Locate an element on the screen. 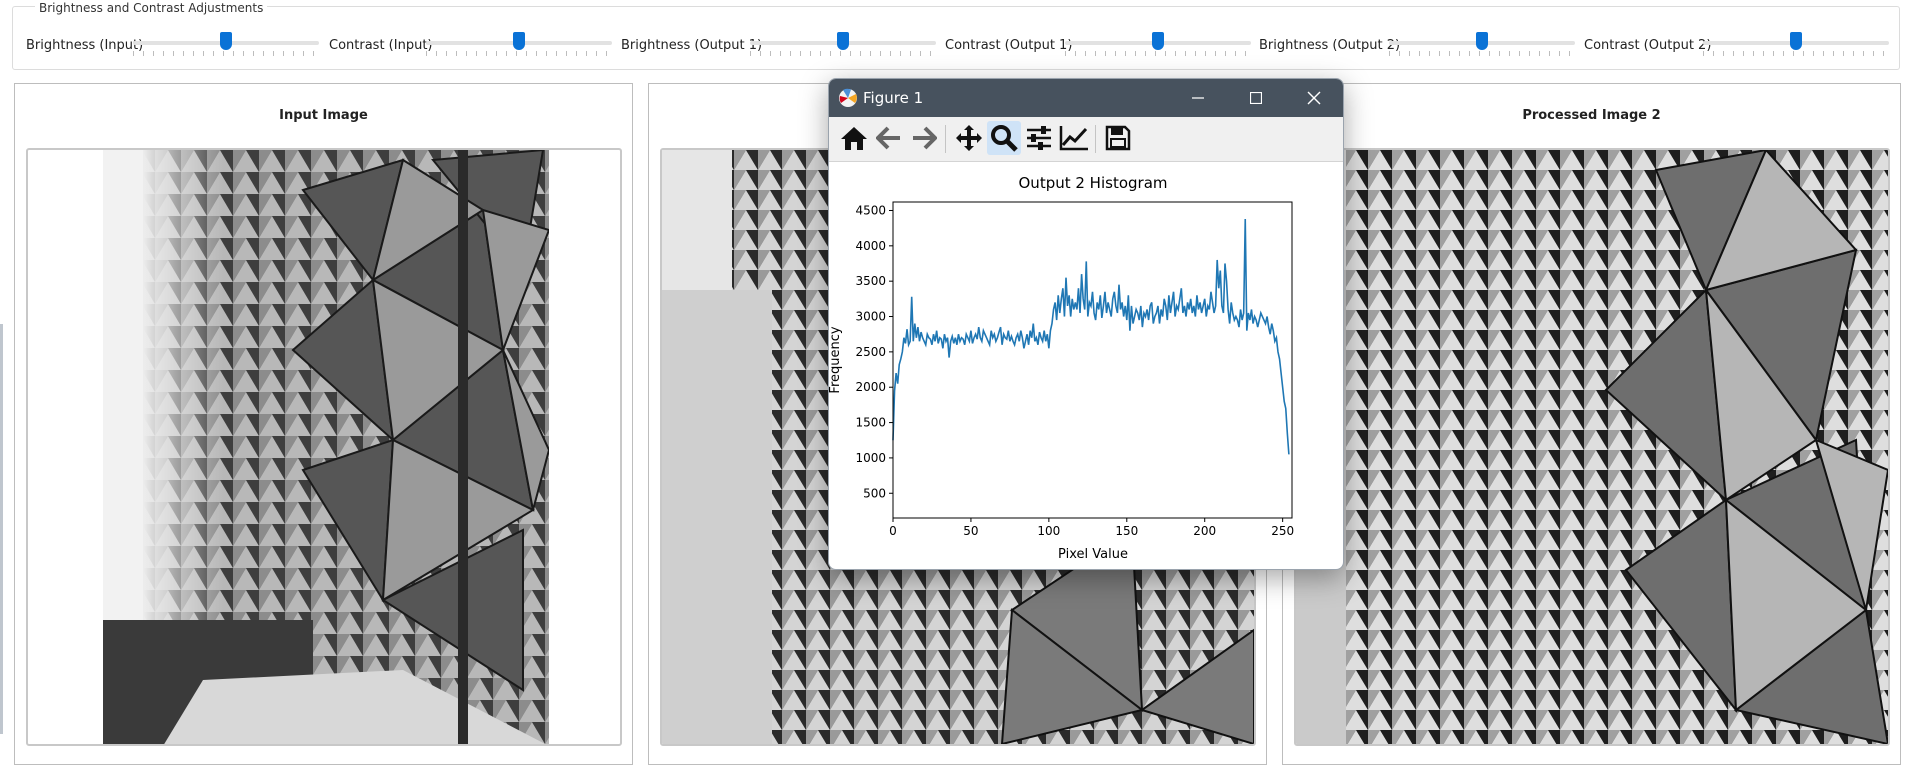  x-tick-label: 200 is located at coordinates (1204, 531).